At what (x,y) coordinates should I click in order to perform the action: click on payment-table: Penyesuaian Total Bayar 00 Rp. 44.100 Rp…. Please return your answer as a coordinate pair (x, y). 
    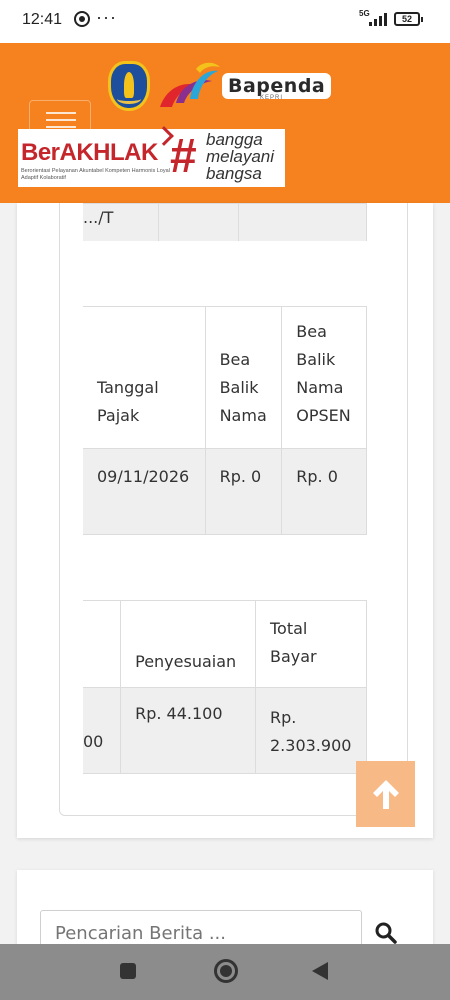
    Looking at the image, I should click on (225, 687).